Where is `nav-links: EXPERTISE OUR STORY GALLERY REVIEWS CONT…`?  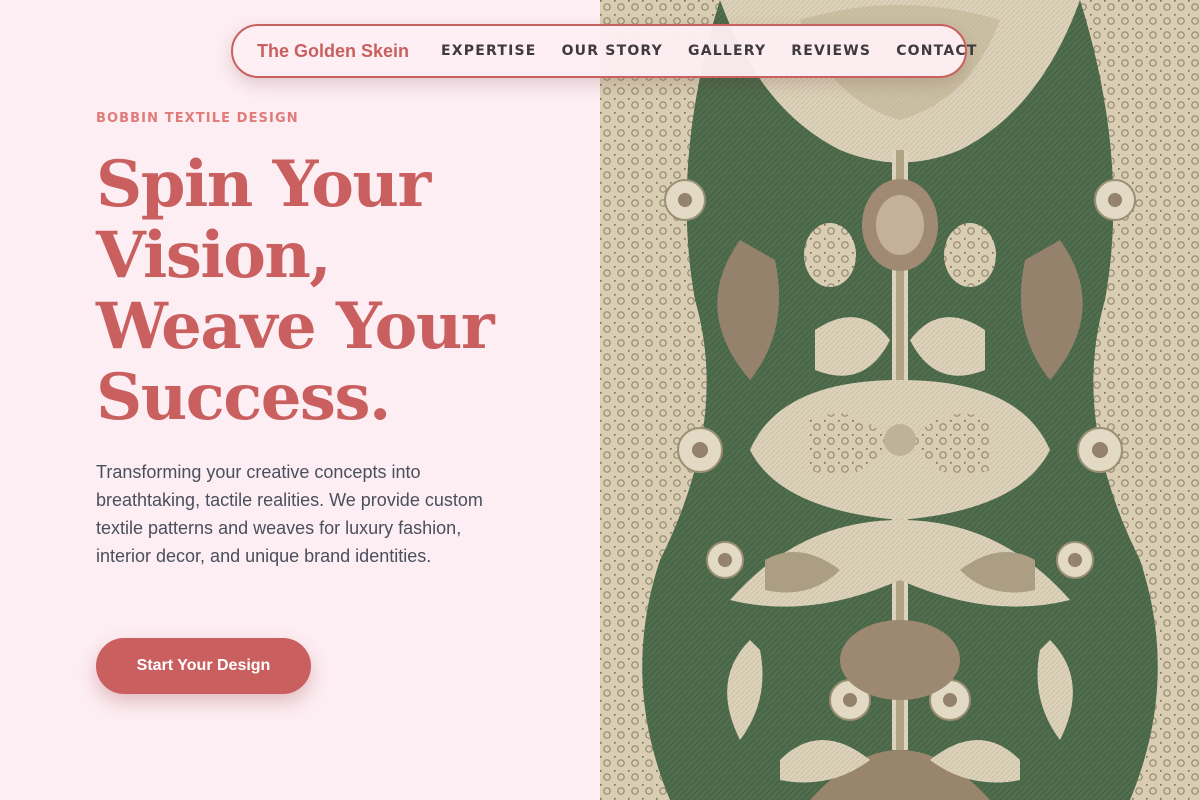
nav-links: EXPERTISE OUR STORY GALLERY REVIEWS CONT… is located at coordinates (709, 51).